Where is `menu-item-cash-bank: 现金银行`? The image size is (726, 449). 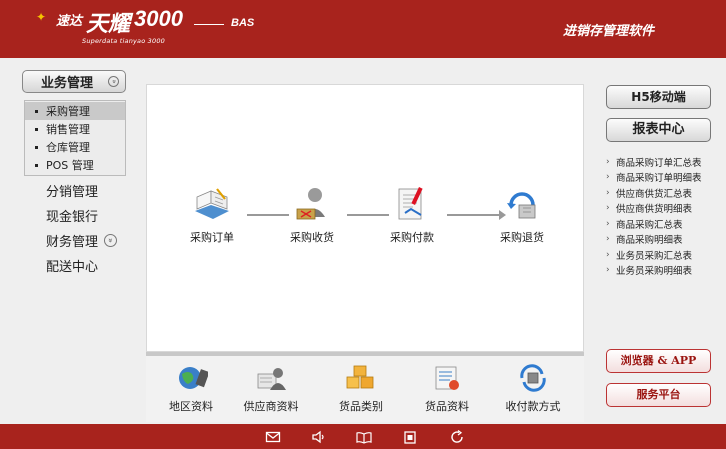
menu-item-cash-bank: 现金银行 is located at coordinates (72, 215).